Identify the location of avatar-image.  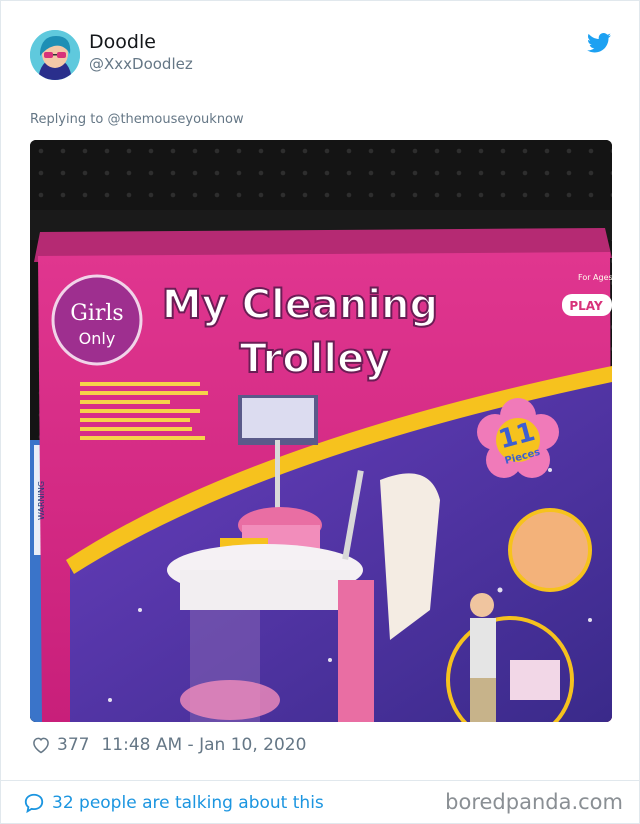
(55, 55).